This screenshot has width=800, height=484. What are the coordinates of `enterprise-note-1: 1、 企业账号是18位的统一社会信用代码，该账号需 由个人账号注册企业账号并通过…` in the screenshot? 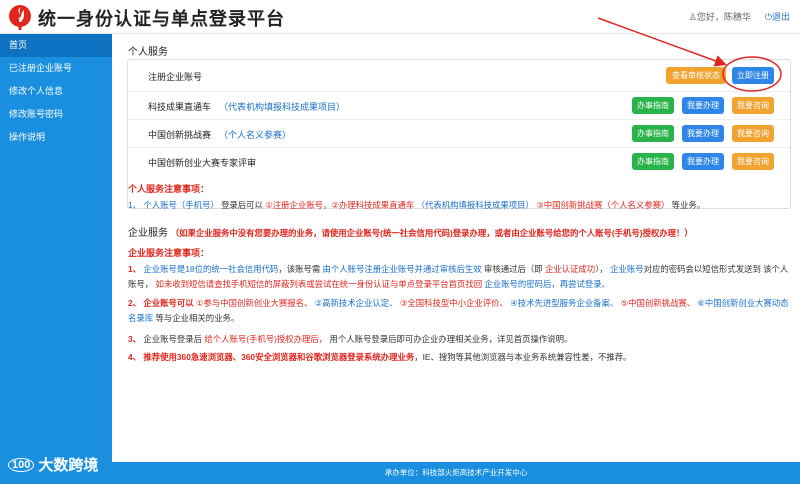 It's located at (458, 276).